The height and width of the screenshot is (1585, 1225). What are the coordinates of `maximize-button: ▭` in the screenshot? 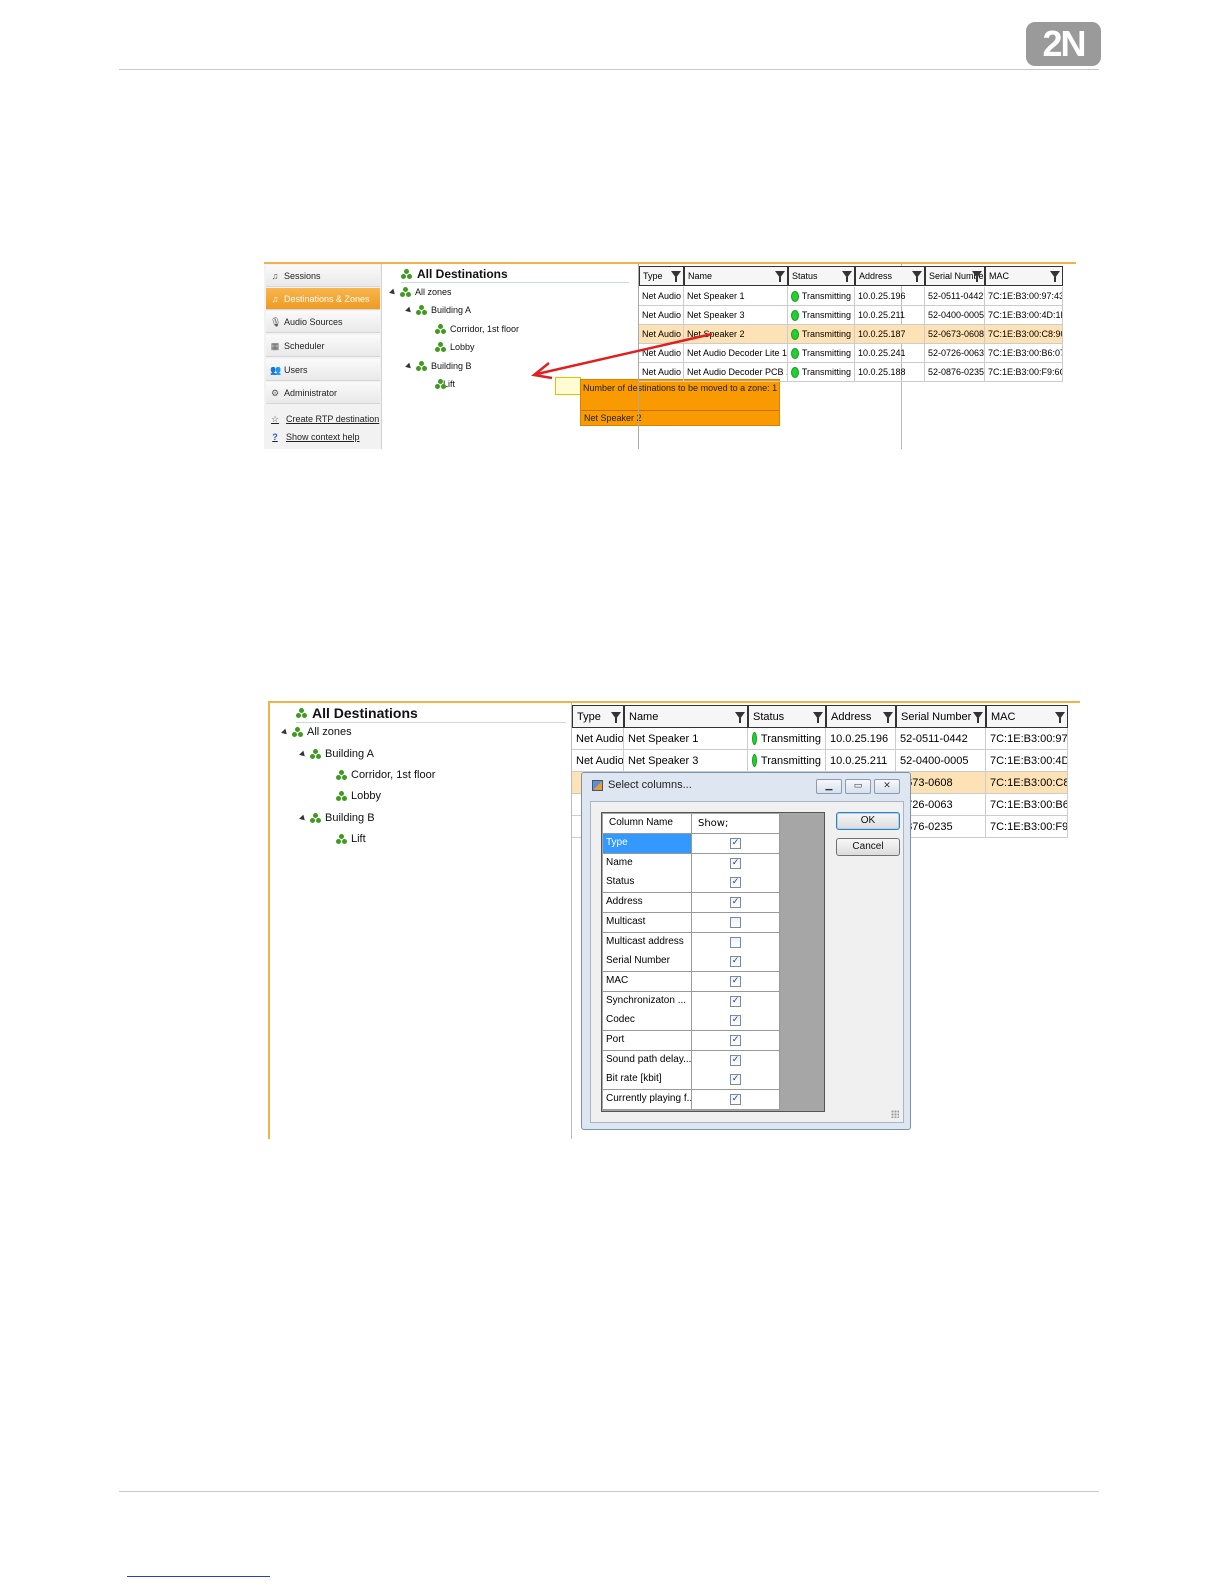 It's located at (858, 786).